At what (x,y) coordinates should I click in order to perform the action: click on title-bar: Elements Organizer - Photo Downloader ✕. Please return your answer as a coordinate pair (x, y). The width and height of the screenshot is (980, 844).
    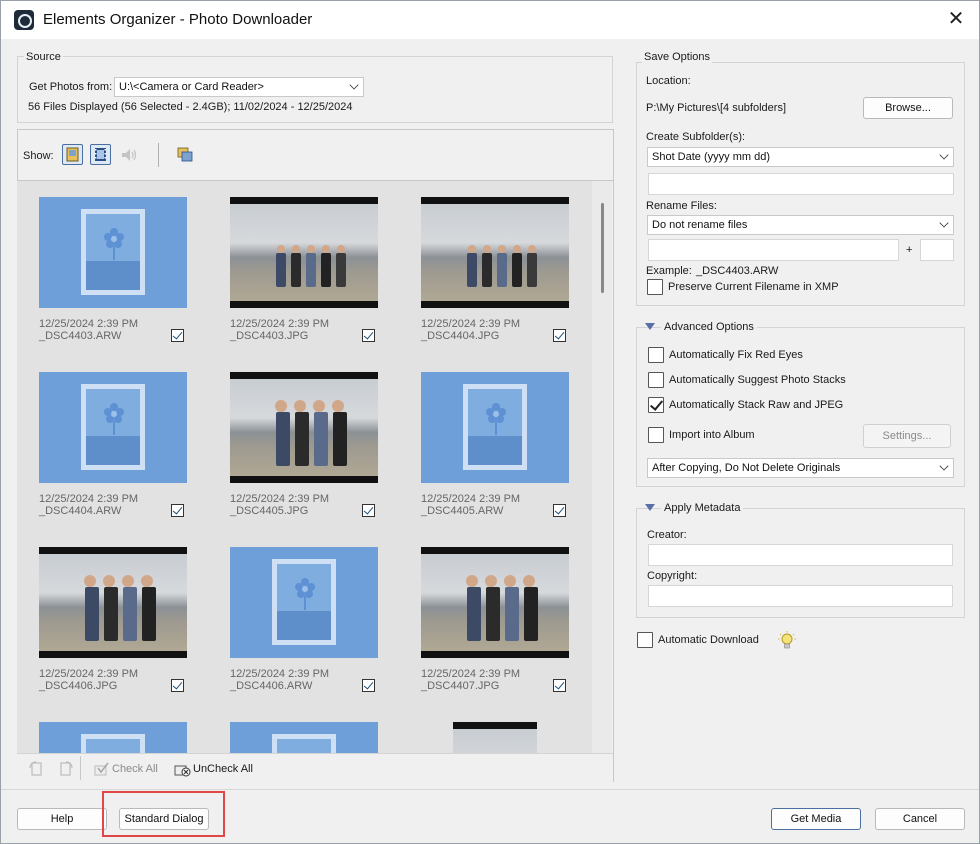
    Looking at the image, I should click on (490, 20).